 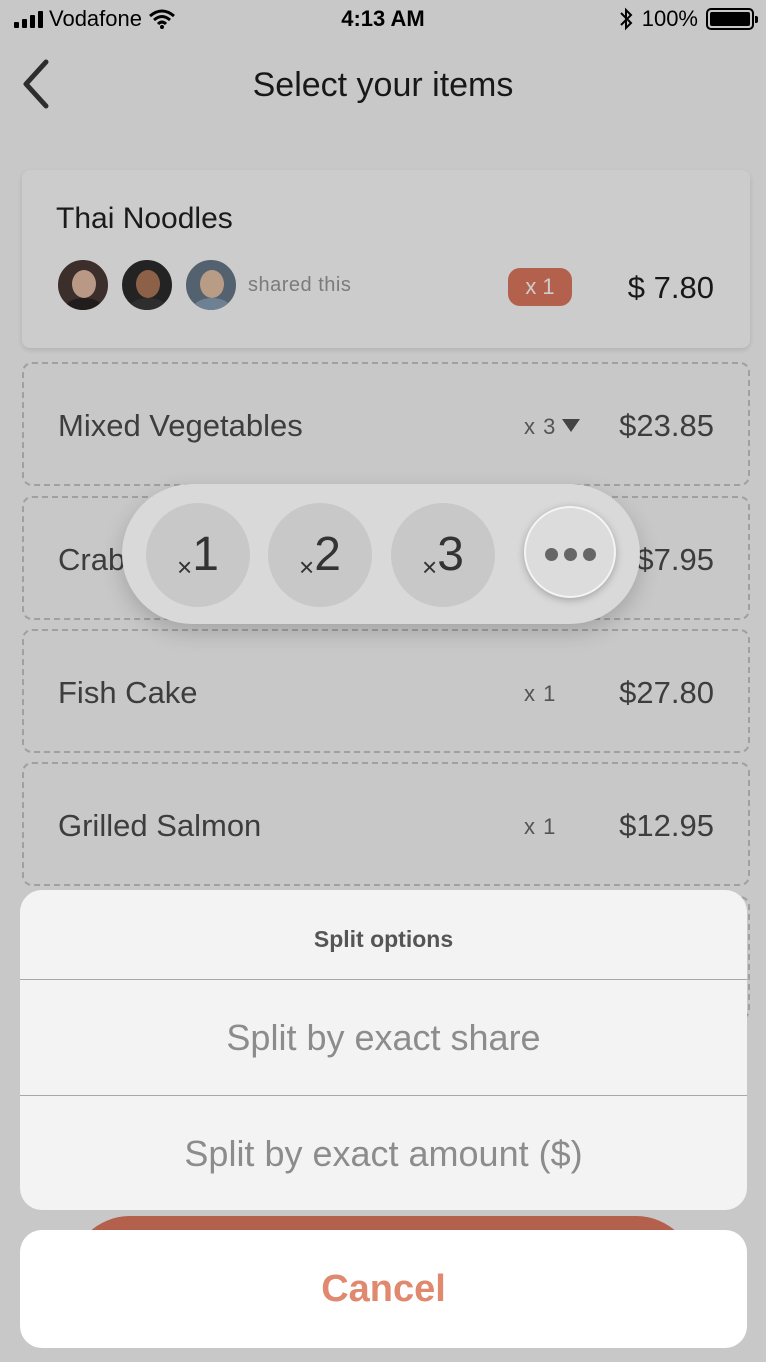 I want to click on quantity-number: 1, so click(x=205, y=554).